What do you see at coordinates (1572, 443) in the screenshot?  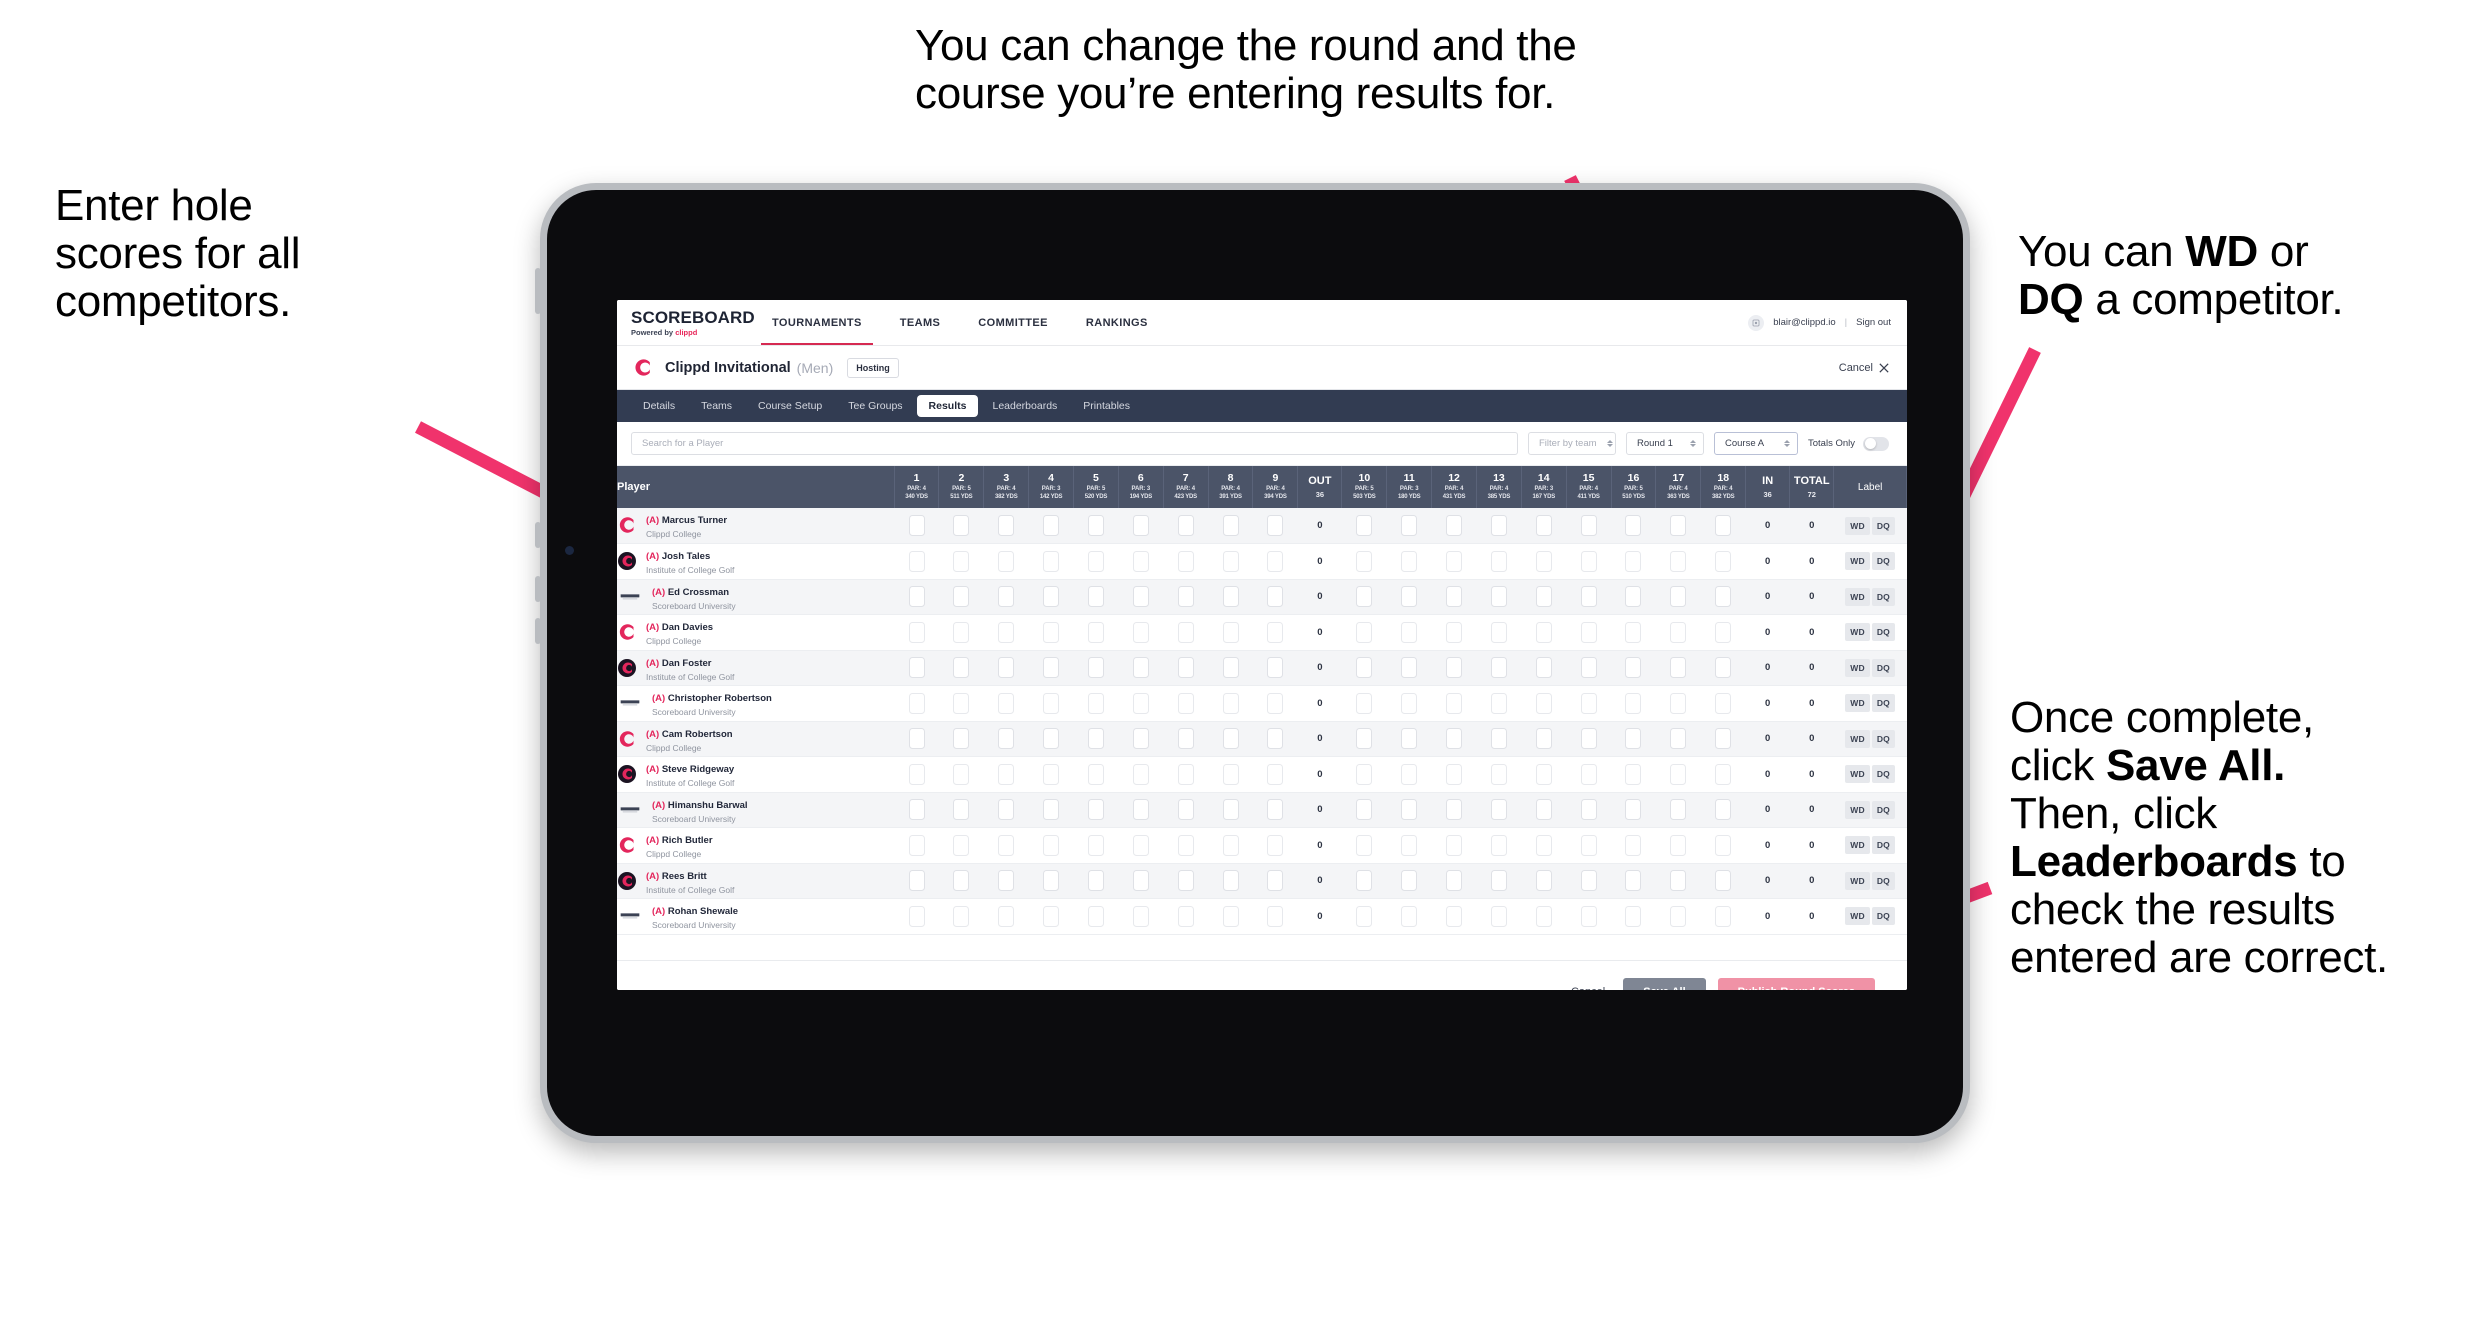 I see `team-filter-select: Filter by team` at bounding box center [1572, 443].